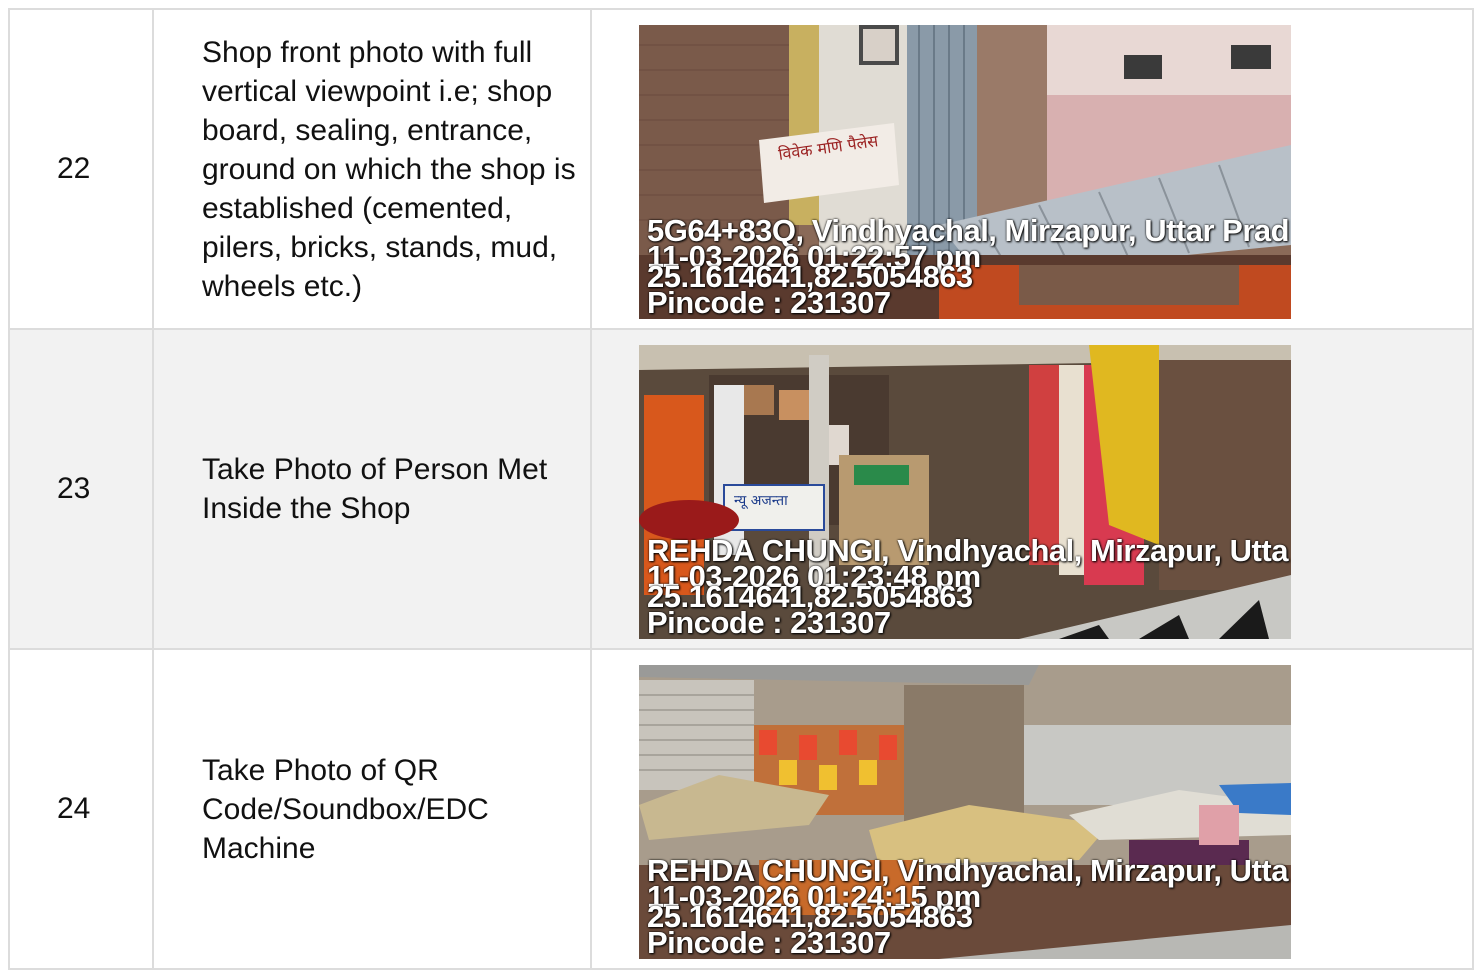 Image resolution: width=1482 pixels, height=970 pixels. What do you see at coordinates (81, 169) in the screenshot?
I see `row-number: 22` at bounding box center [81, 169].